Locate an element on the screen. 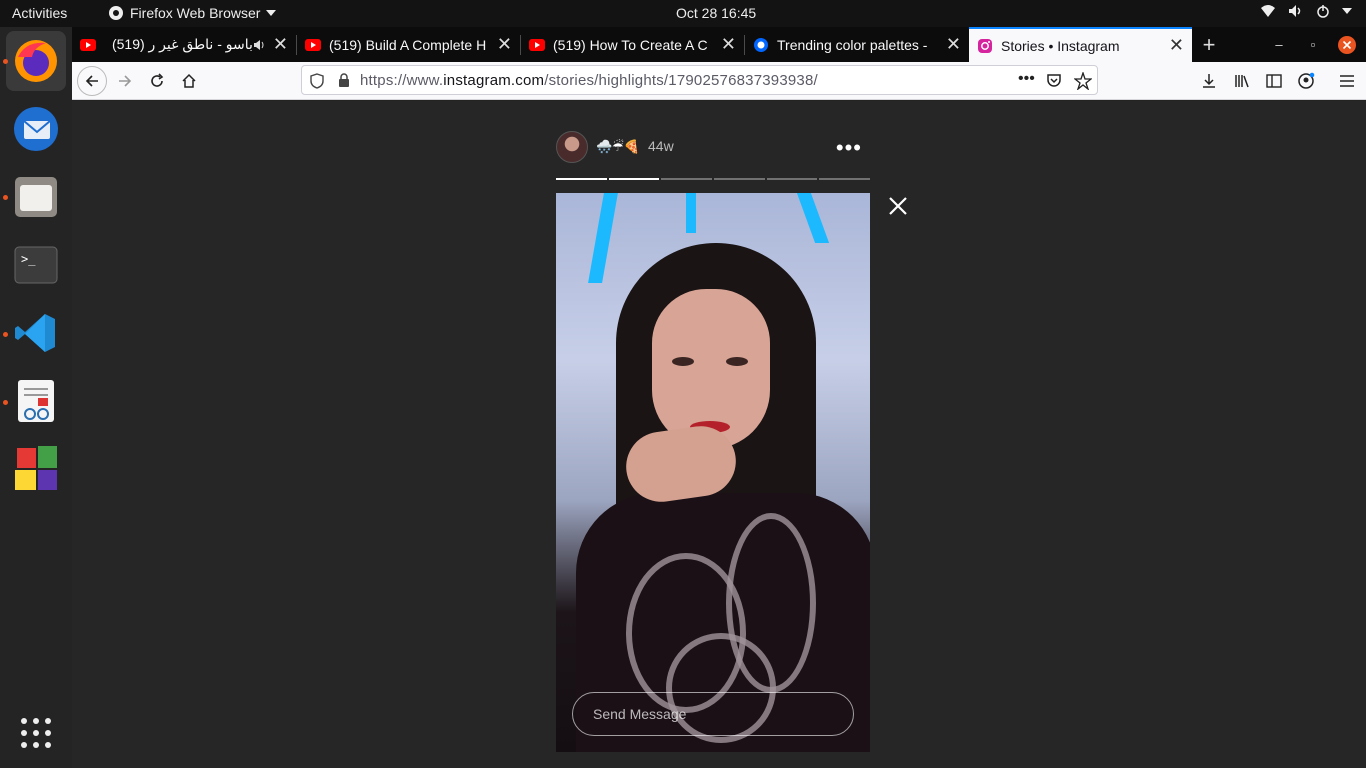 The height and width of the screenshot is (768, 1366). story-username: 🌨️☔🍕 is located at coordinates (618, 147).